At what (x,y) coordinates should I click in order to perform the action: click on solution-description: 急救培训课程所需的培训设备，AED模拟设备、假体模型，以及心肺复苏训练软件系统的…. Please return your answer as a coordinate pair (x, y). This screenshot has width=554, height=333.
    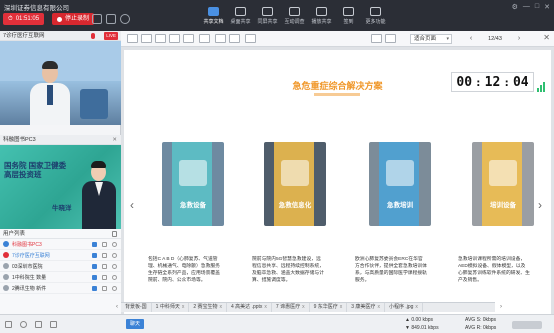
    Looking at the image, I should click on (494, 270).